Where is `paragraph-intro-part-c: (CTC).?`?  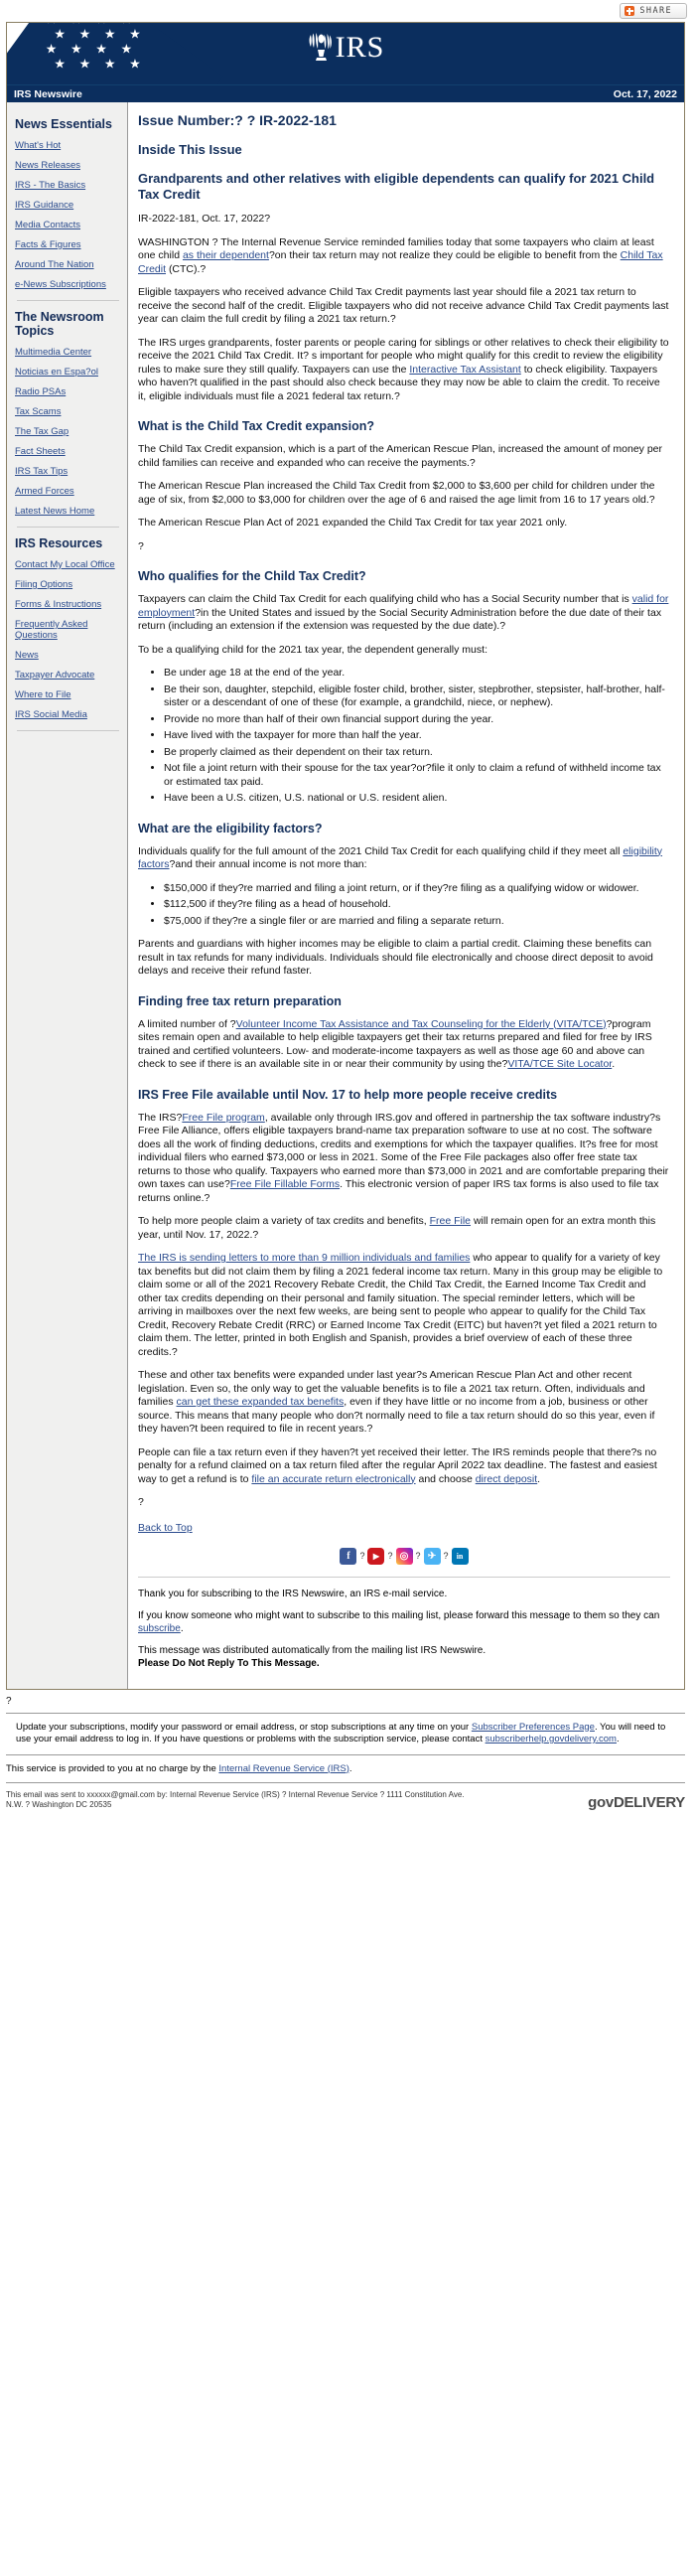
paragraph-intro-part-c: (CTC).? is located at coordinates (187, 268).